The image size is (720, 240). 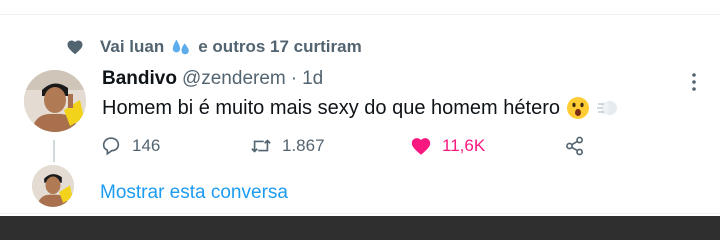 I want to click on reply-button: 146, so click(x=130, y=146).